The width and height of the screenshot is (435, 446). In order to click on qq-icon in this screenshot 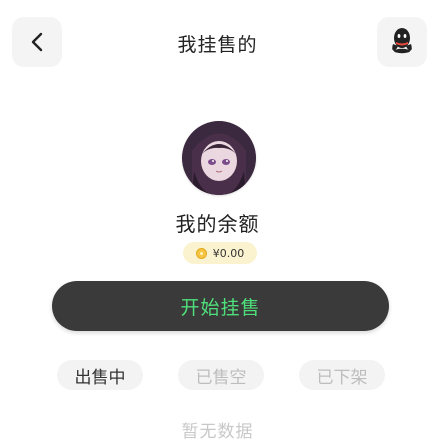, I will do `click(402, 42)`.